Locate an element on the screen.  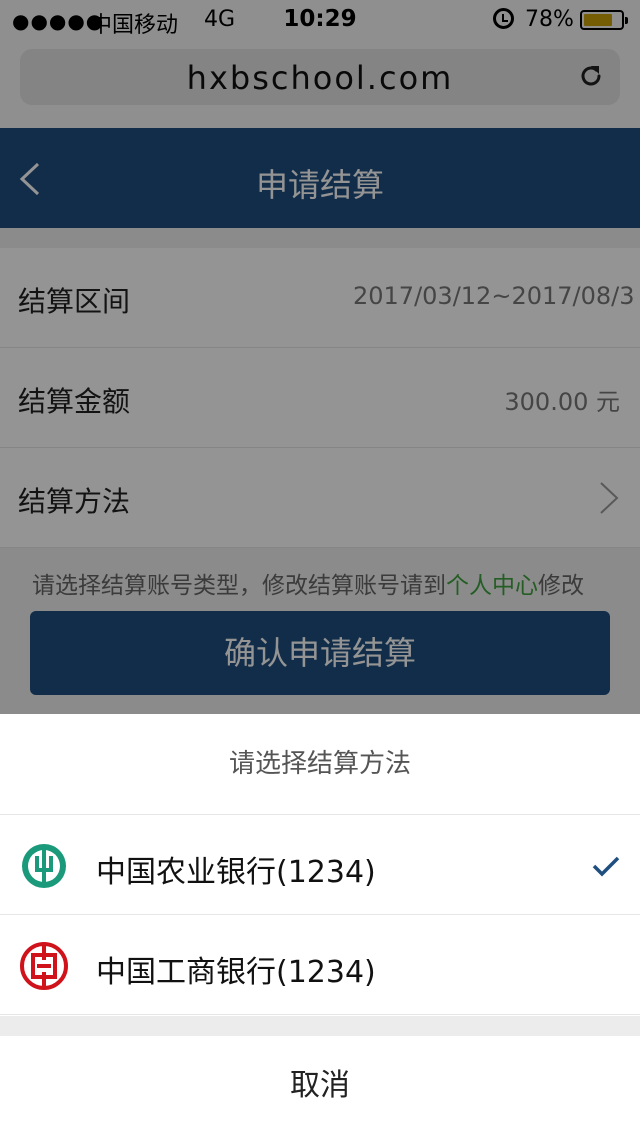
option-abc-bank: 中国农业银行(1234) is located at coordinates (320, 865).